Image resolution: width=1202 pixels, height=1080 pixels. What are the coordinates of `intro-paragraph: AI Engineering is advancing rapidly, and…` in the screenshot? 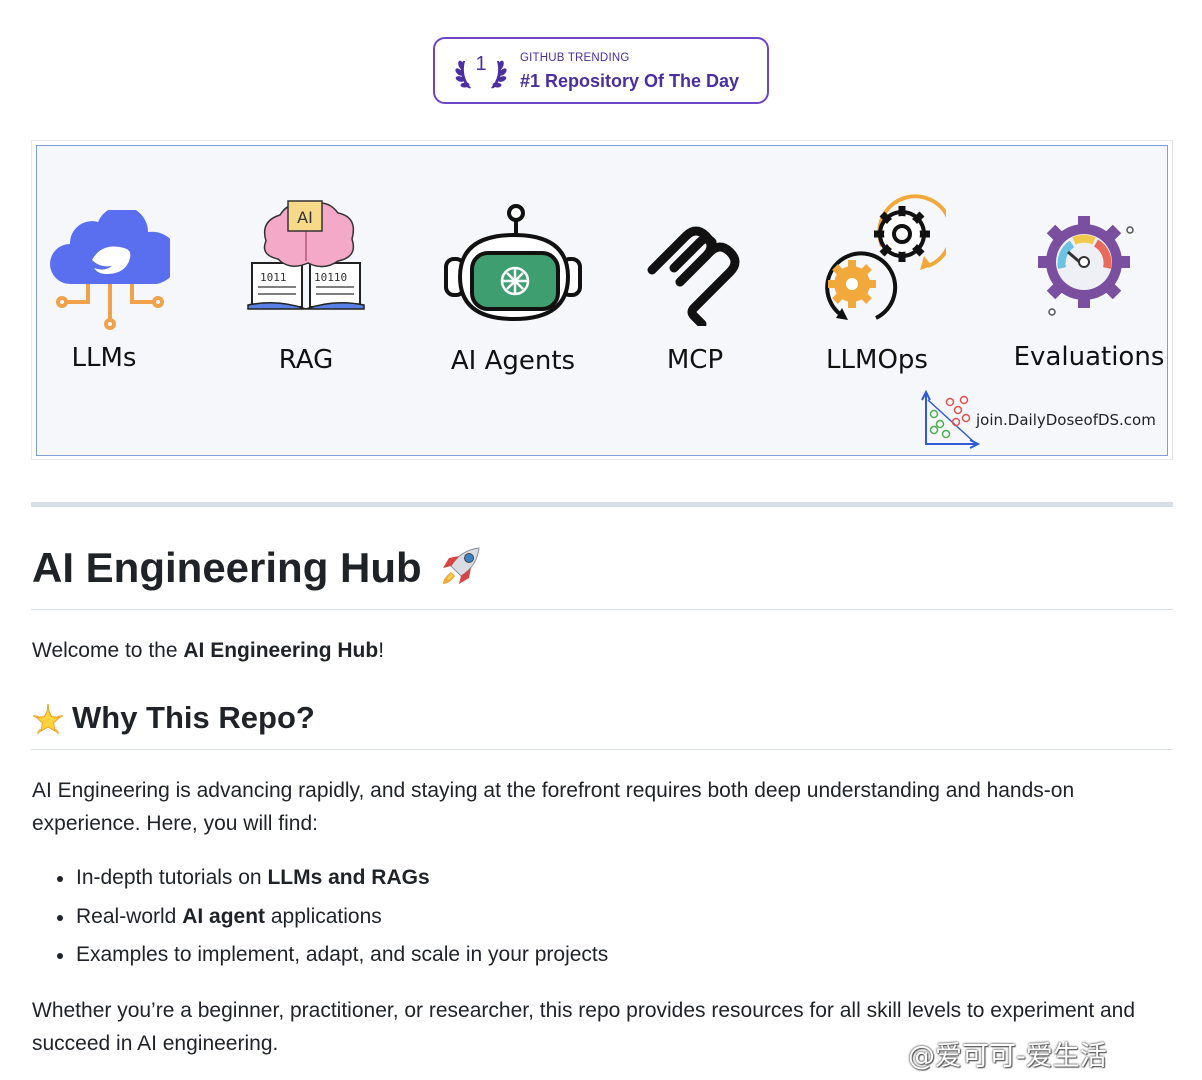 It's located at (553, 807).